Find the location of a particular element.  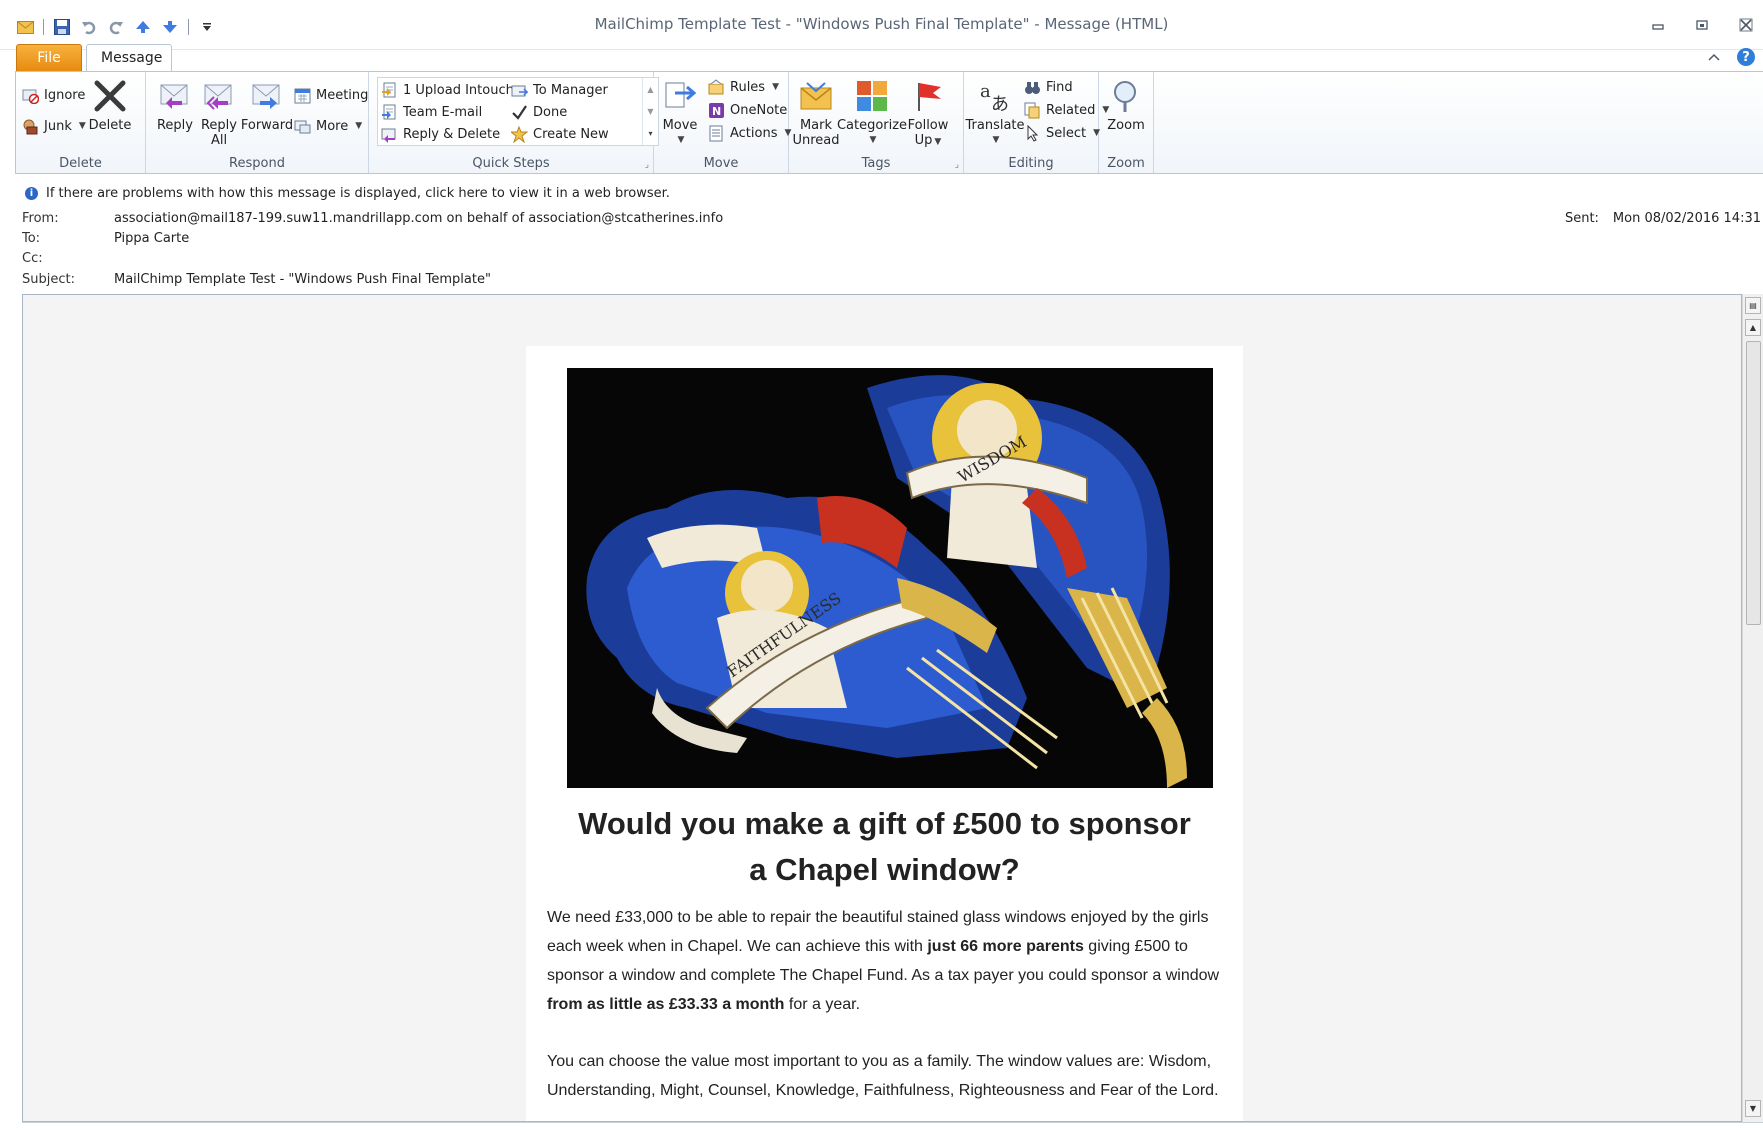

ribbon-group-move: Move ▼ Rules ▼ N OneNote Actions ▼ Move is located at coordinates (722, 122).